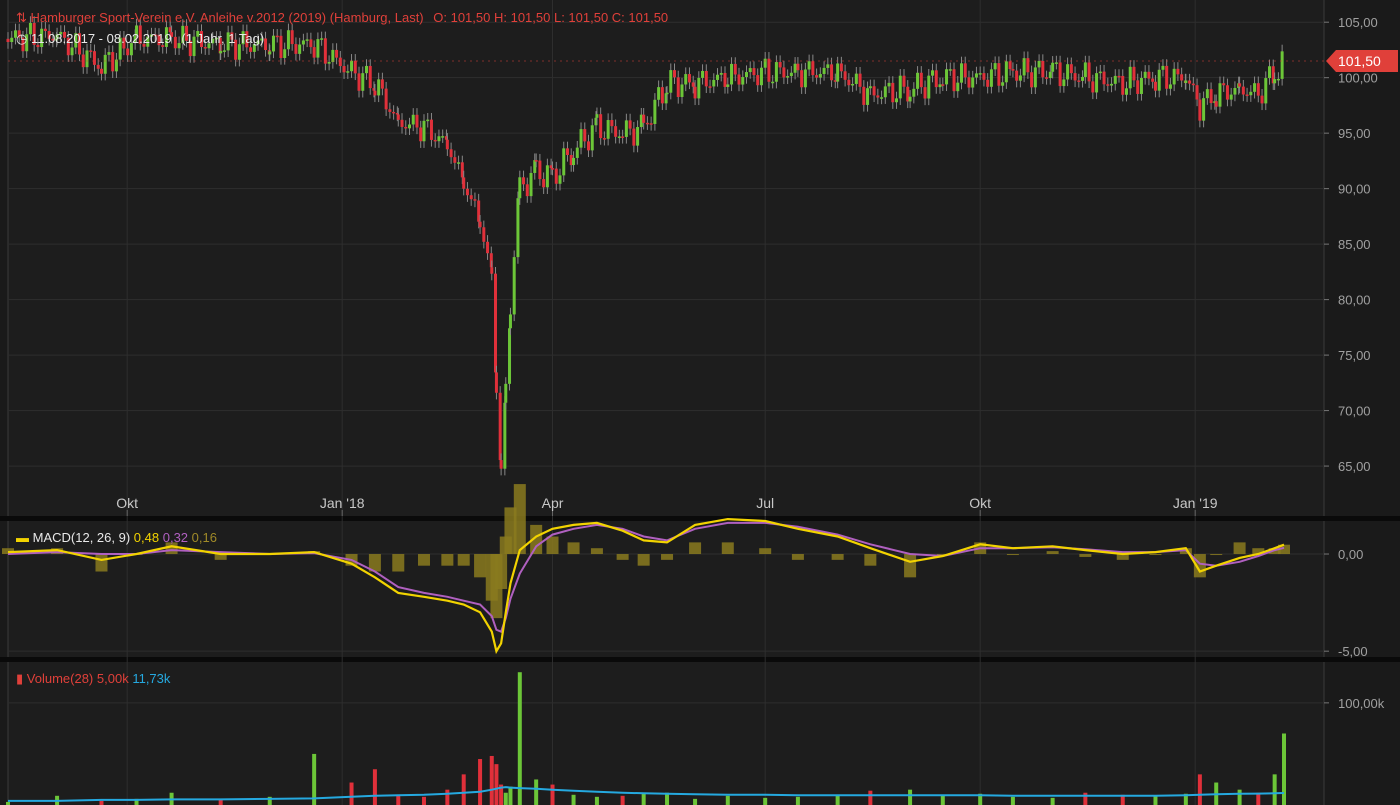 This screenshot has width=1400, height=805. I want to click on volume-legend: ▮ Volume(28) 5,00k 11,73k, so click(93, 679).